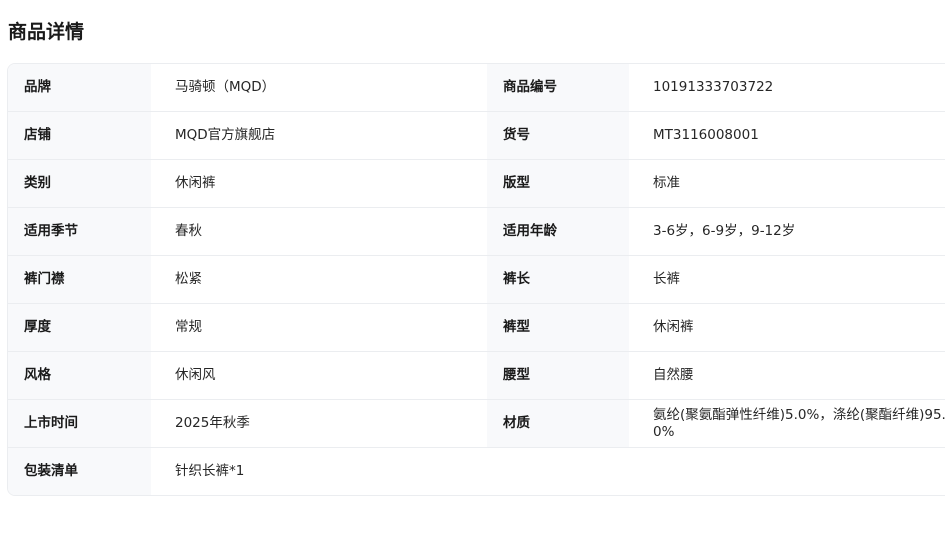  I want to click on spec-row: 包装清单 针织长裤*1, so click(476, 471).